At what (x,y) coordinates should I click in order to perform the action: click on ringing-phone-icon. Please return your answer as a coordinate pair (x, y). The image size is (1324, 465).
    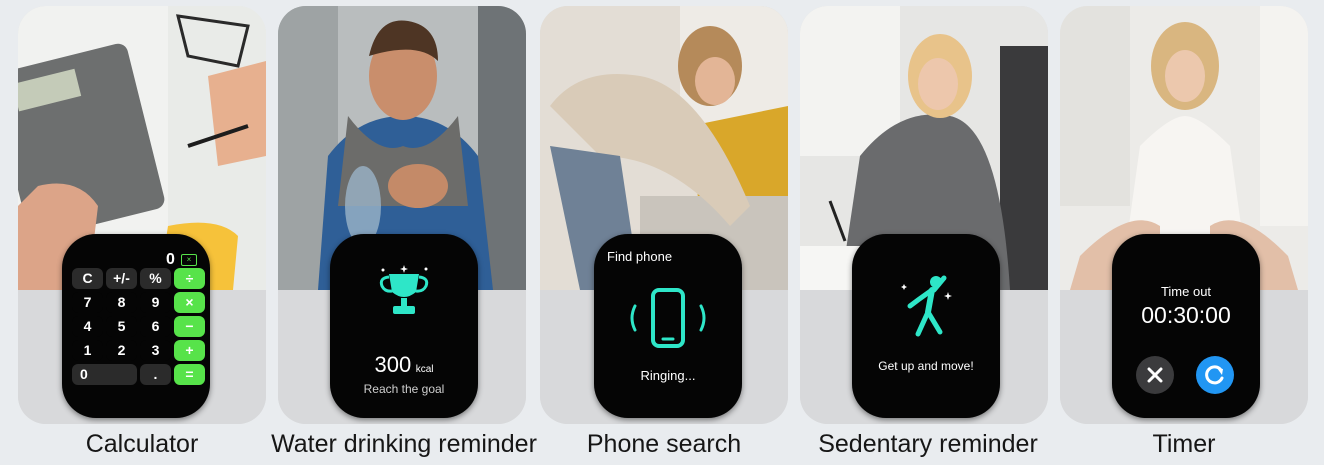
    Looking at the image, I should click on (668, 318).